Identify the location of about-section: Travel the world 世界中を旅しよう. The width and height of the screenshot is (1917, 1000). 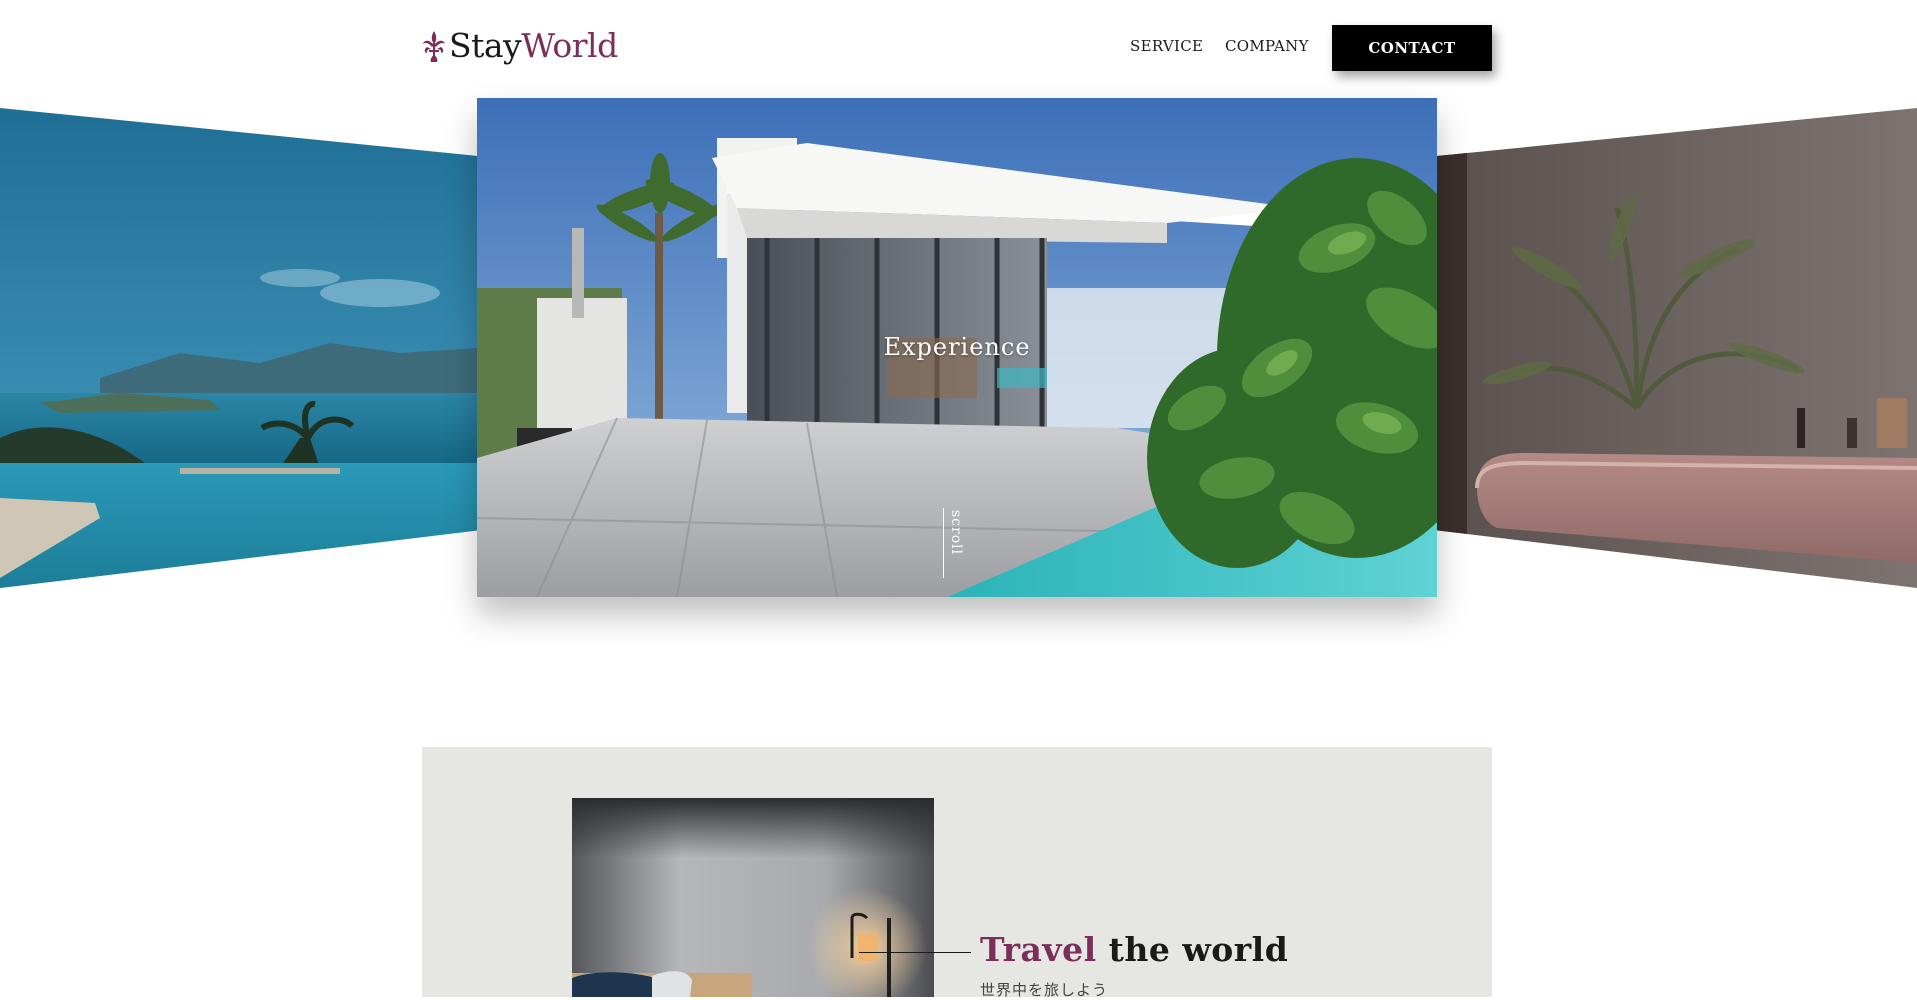
(957, 873).